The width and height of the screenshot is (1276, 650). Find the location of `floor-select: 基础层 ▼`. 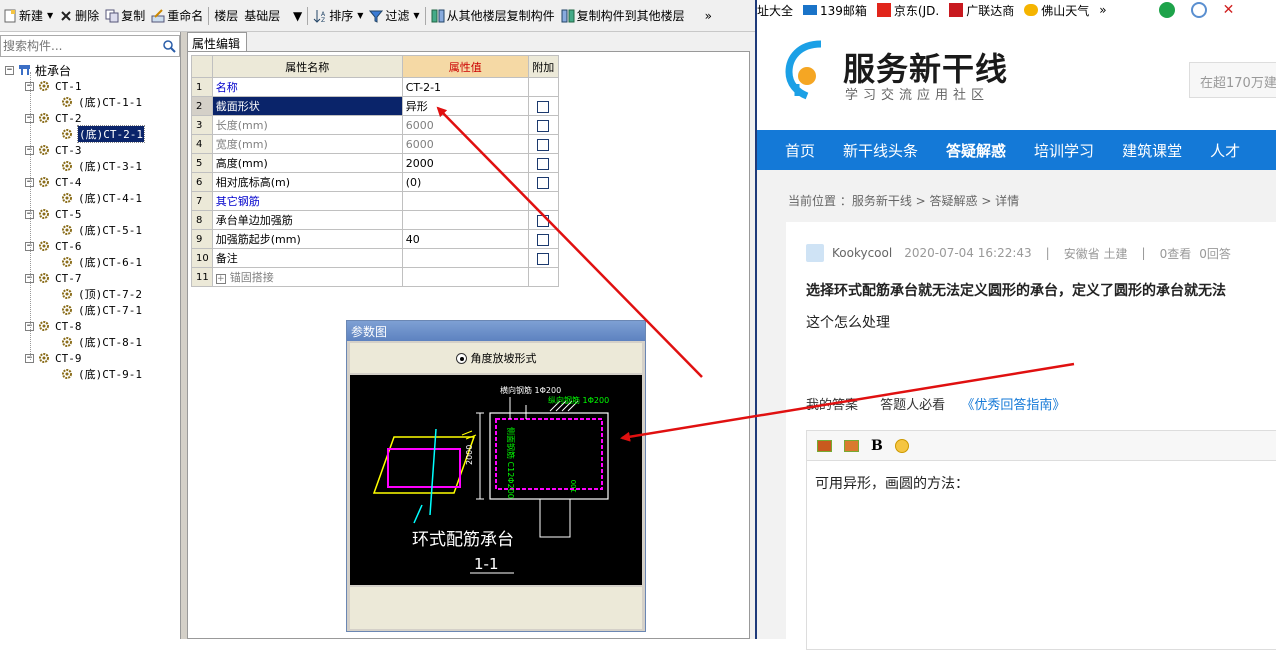

floor-select: 基础层 ▼ is located at coordinates (273, 16).